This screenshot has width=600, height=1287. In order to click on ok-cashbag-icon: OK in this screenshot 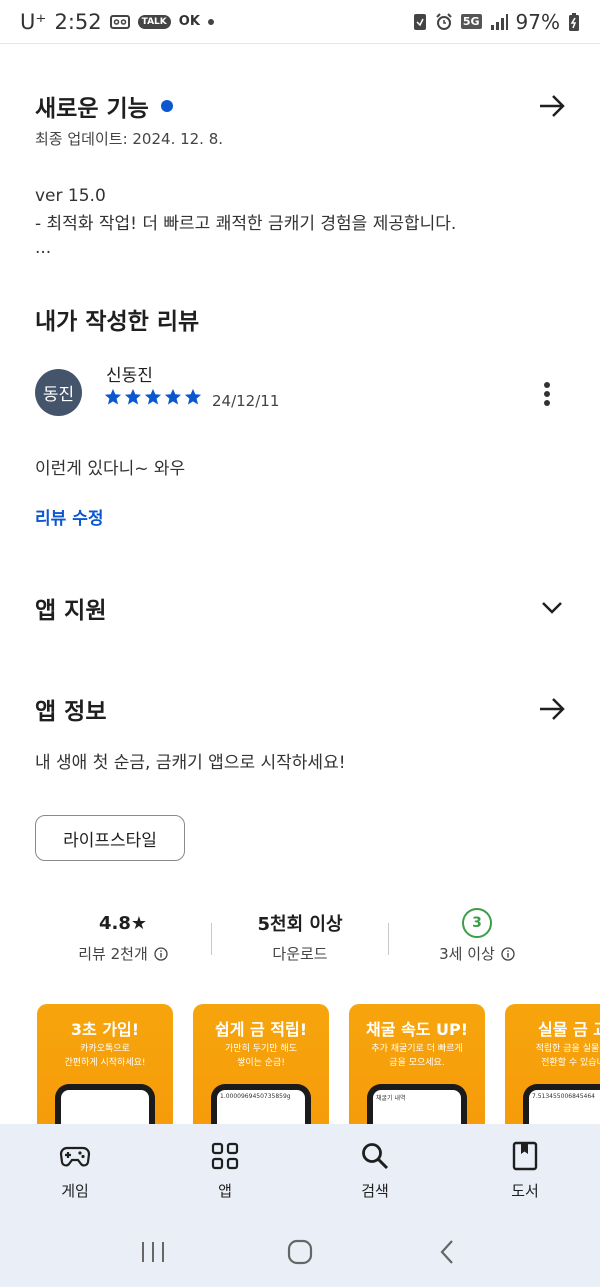, I will do `click(189, 21)`.